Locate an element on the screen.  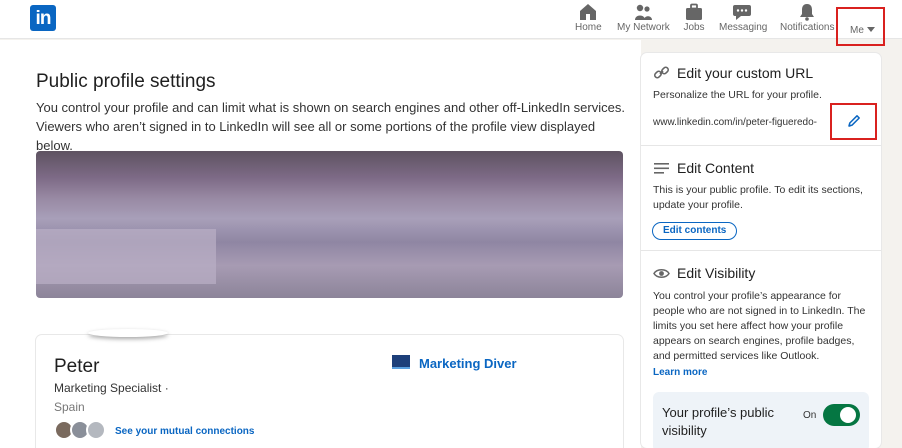
profile-url: www.linkedin.com/in/peter-figueredo- is located at coordinates (735, 122).